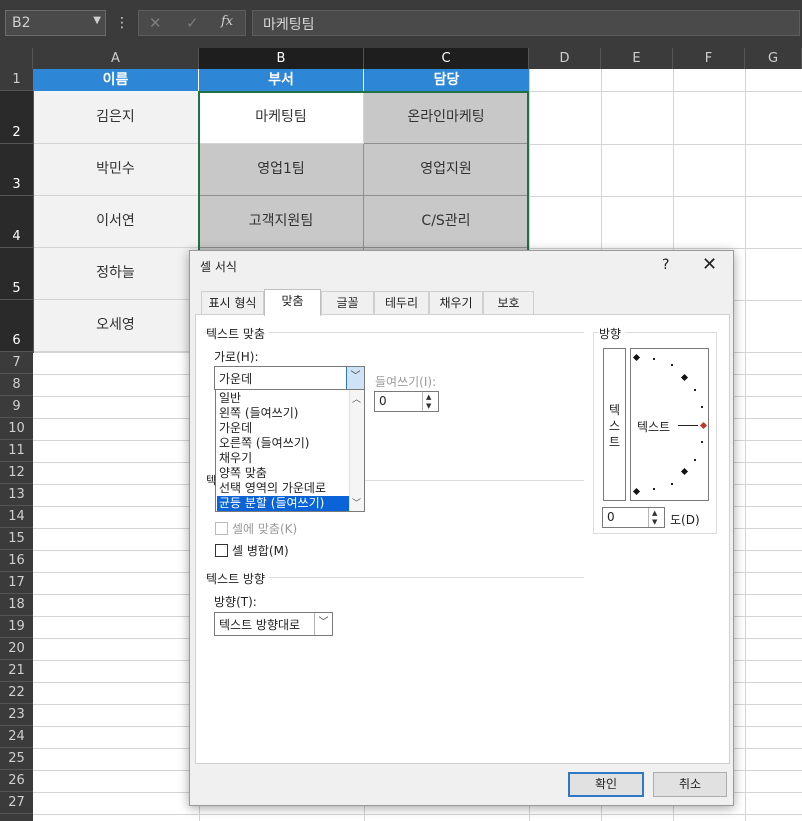  What do you see at coordinates (16, 737) in the screenshot?
I see `row-header-24: 24` at bounding box center [16, 737].